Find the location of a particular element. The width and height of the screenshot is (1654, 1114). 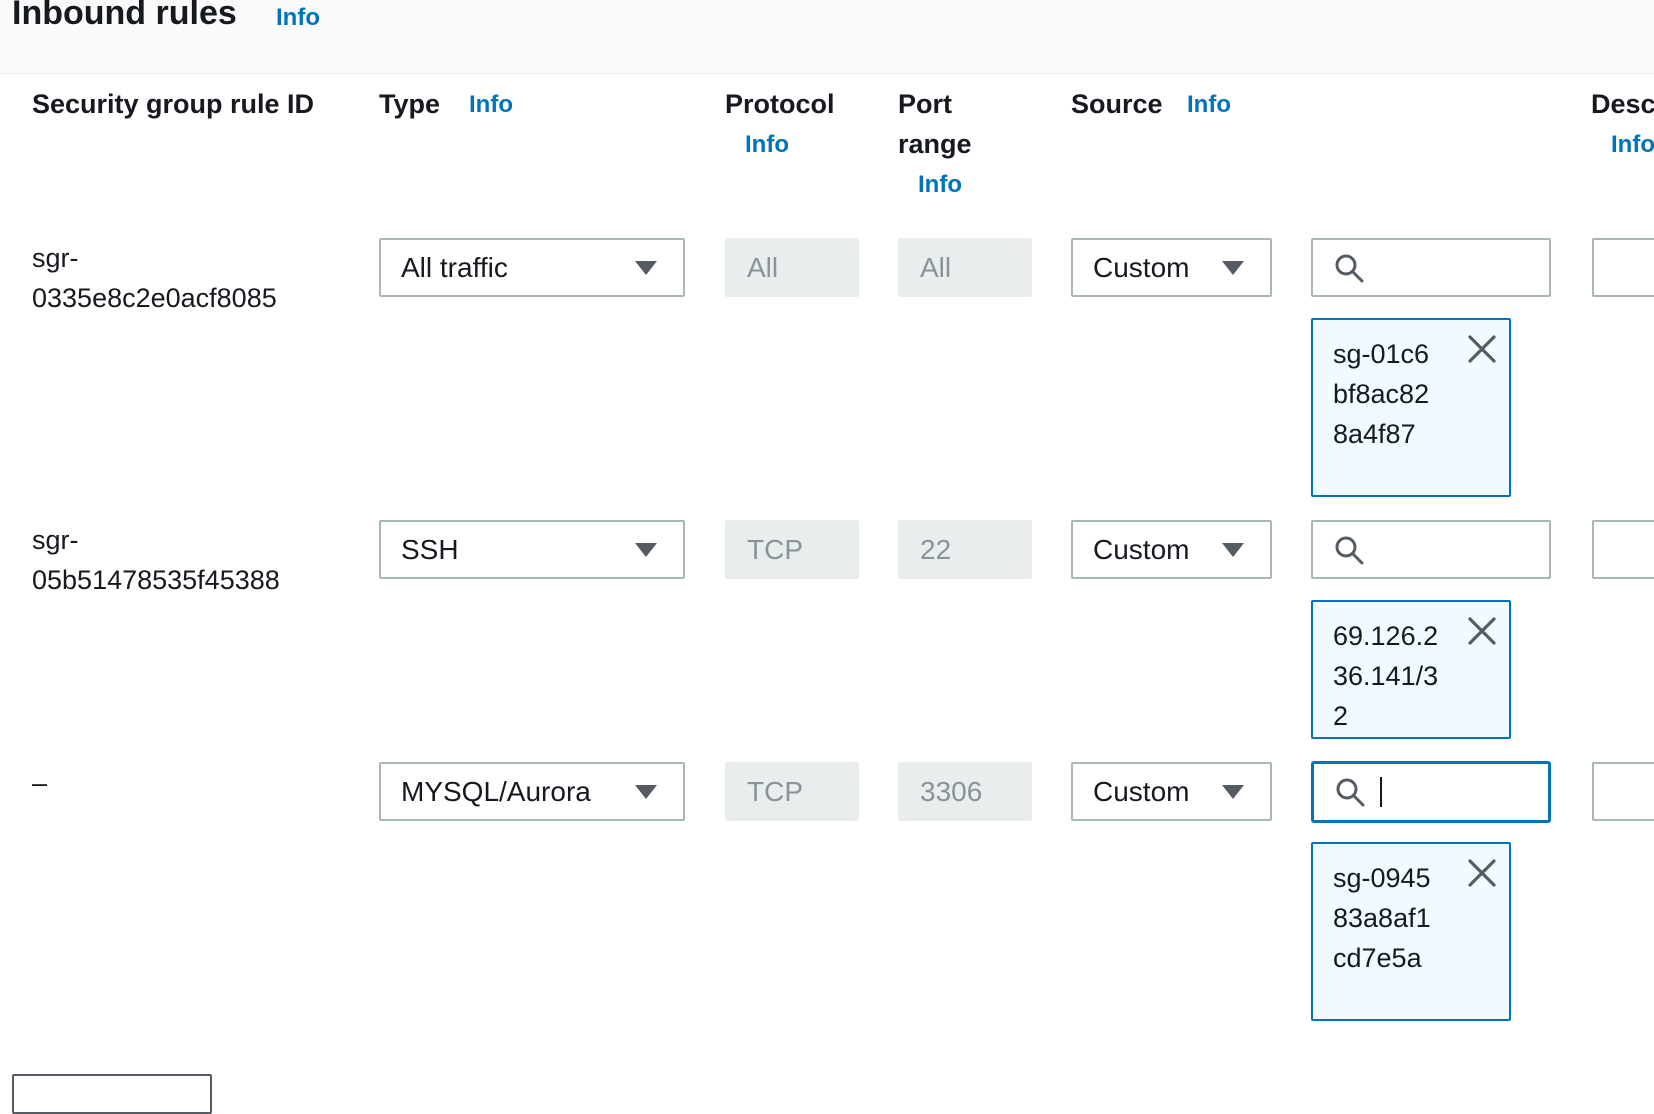

port-range-info-link: Info is located at coordinates (940, 185).